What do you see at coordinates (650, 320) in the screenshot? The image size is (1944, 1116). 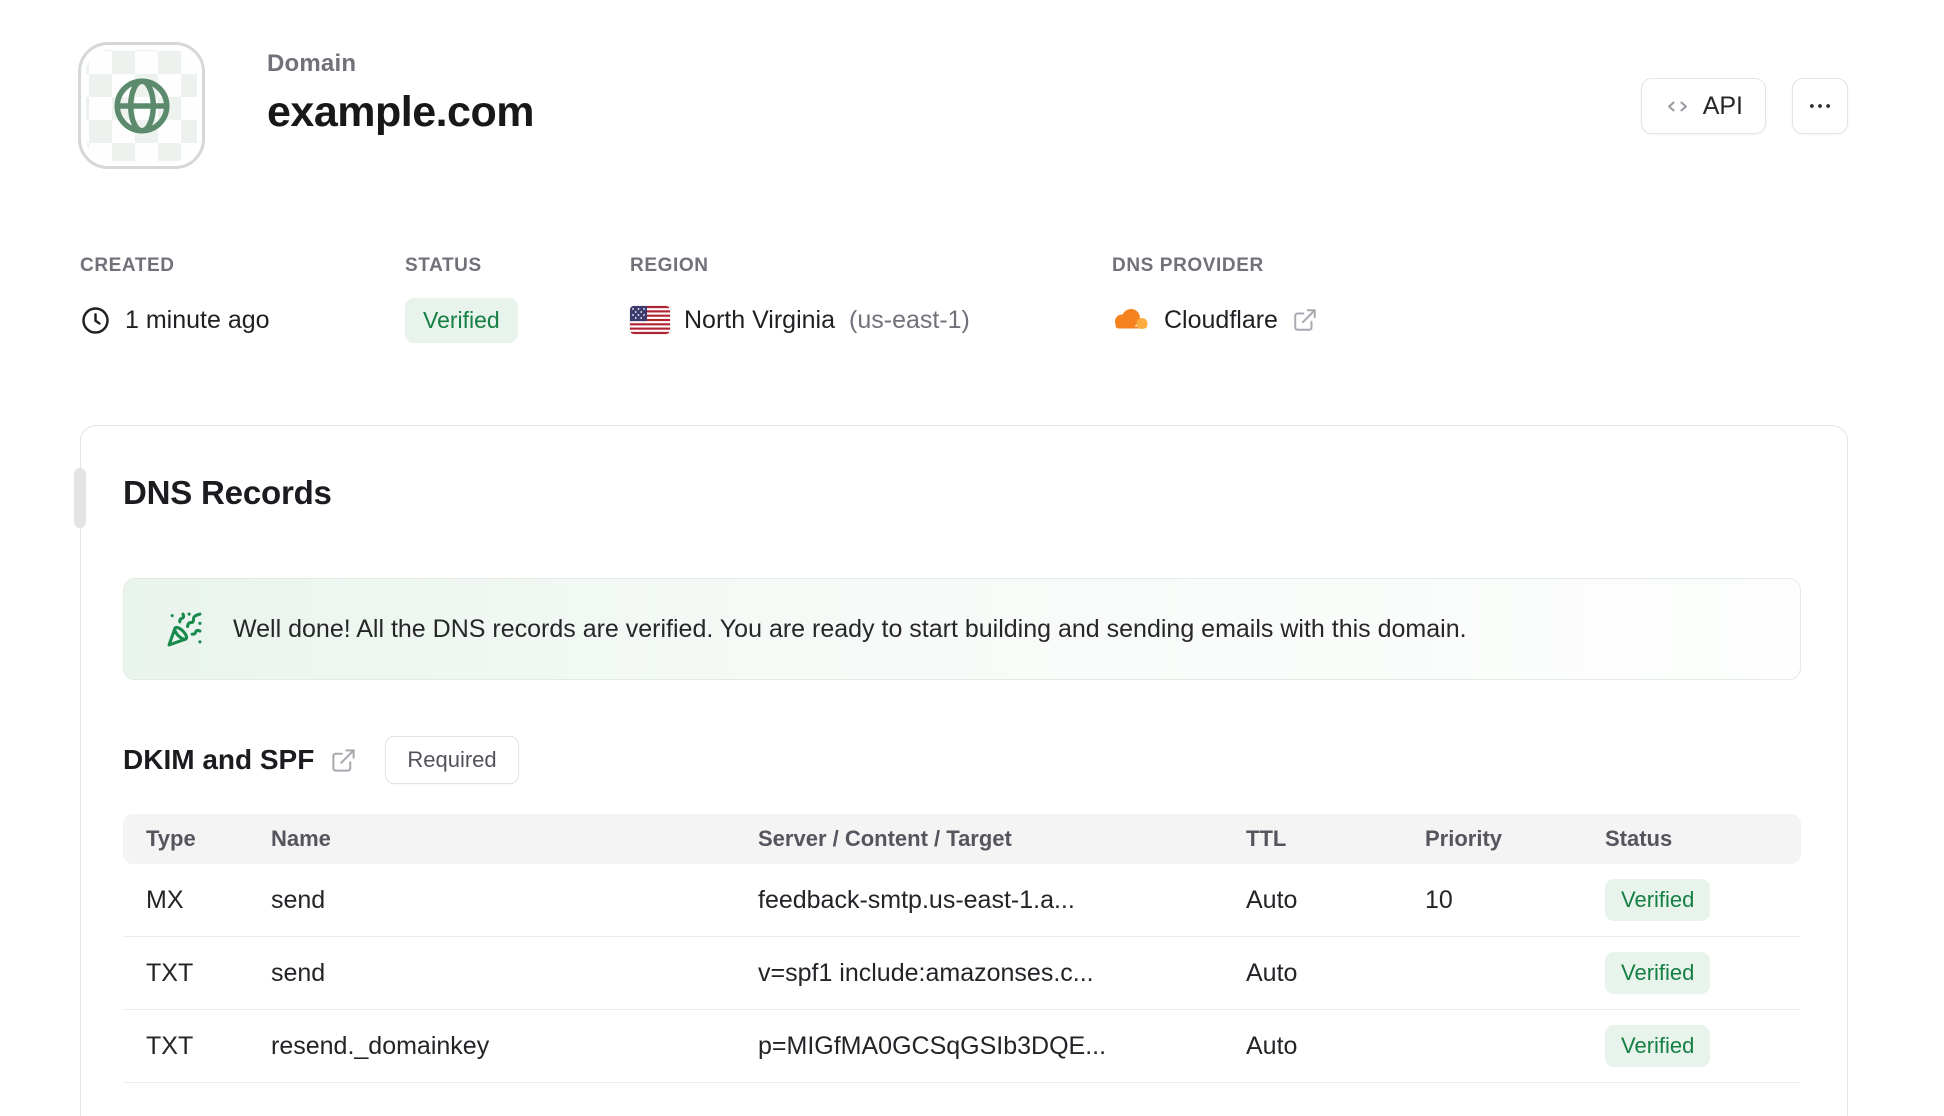 I see `us-flag-icon` at bounding box center [650, 320].